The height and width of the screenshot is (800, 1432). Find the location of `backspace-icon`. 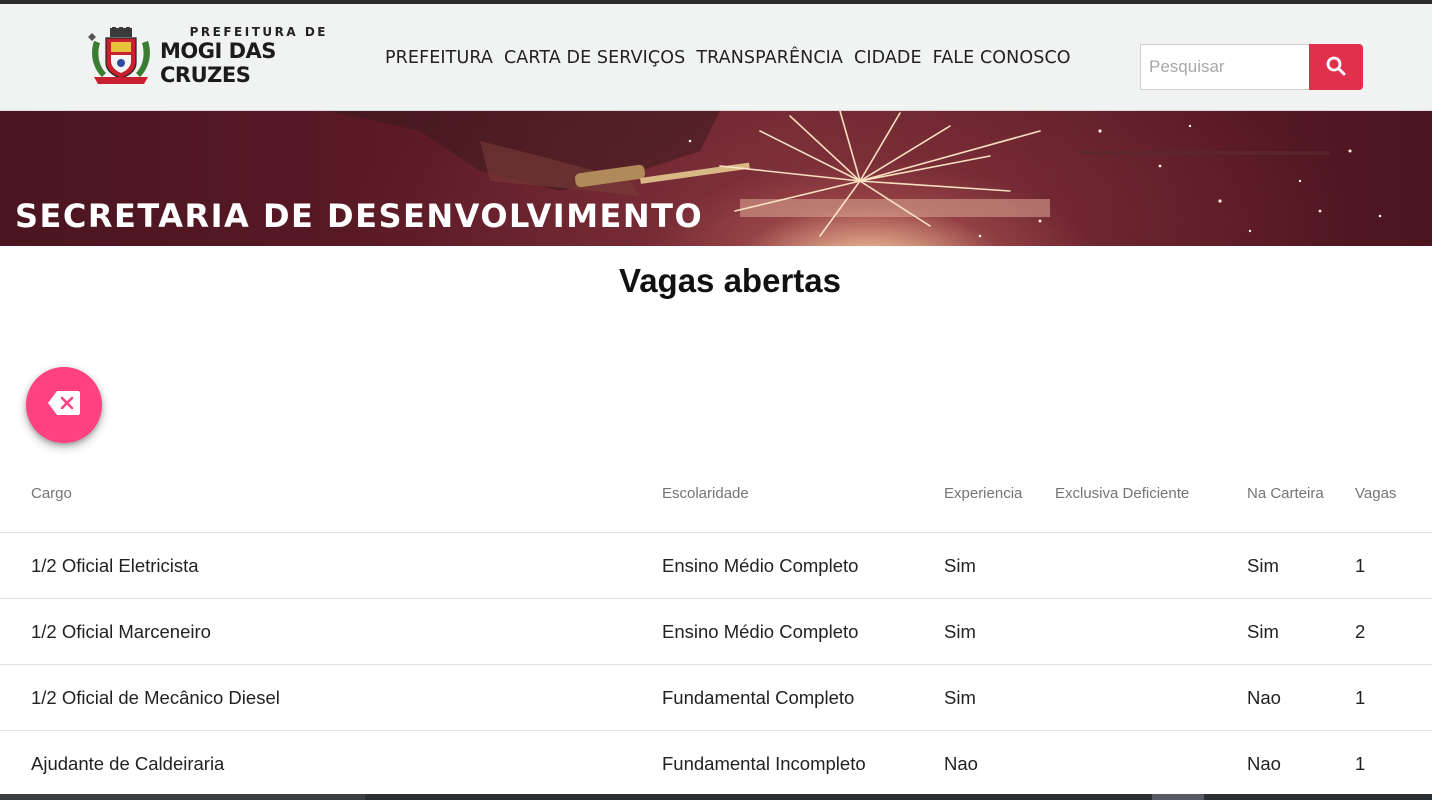

backspace-icon is located at coordinates (64, 405).